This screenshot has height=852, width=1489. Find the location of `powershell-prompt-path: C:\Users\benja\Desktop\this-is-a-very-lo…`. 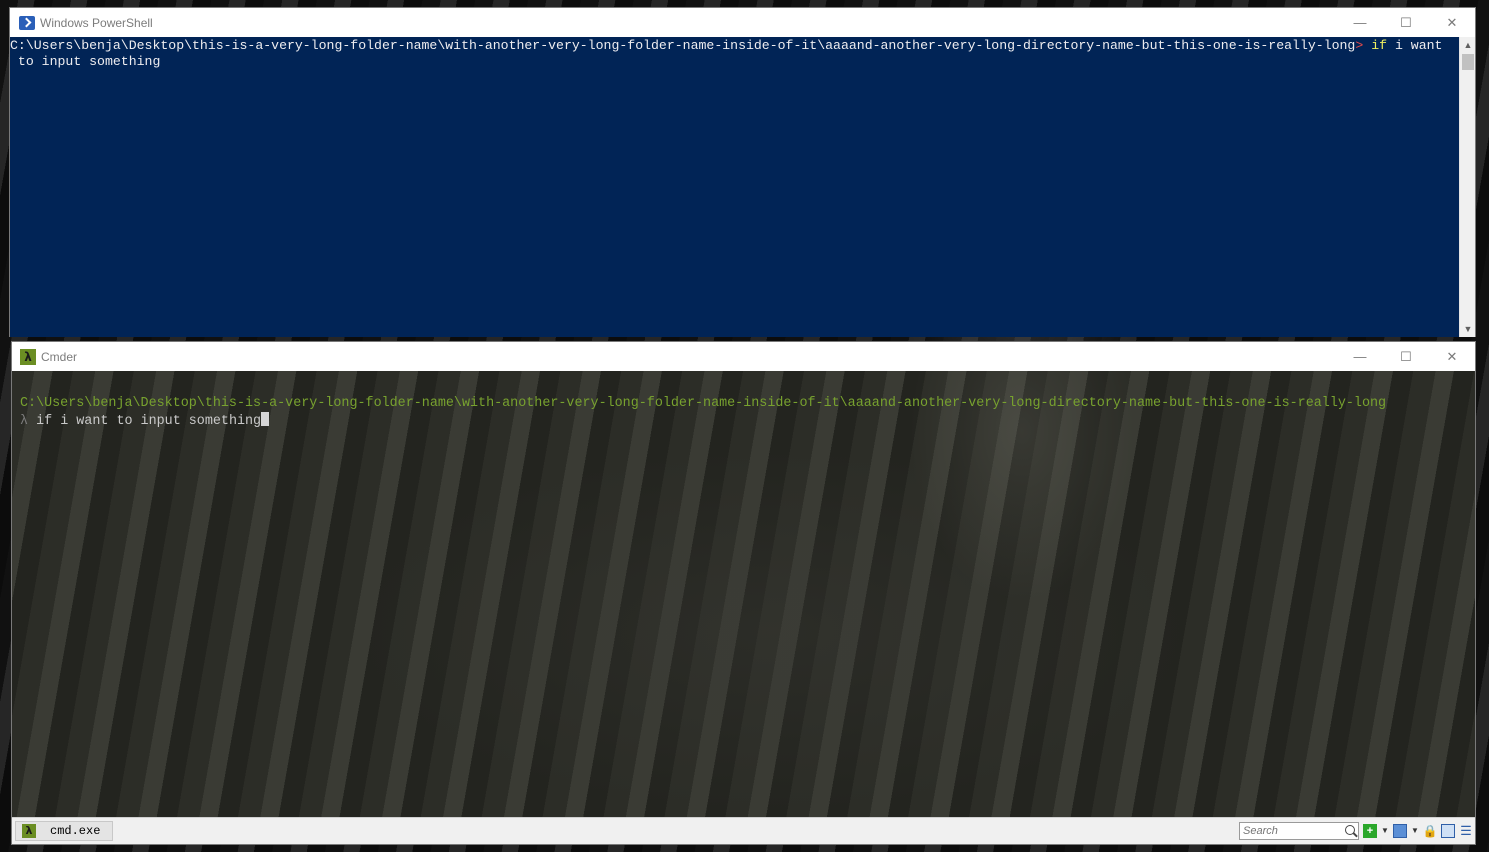

powershell-prompt-path: C:\Users\benja\Desktop\this-is-a-very-lo… is located at coordinates (683, 45).